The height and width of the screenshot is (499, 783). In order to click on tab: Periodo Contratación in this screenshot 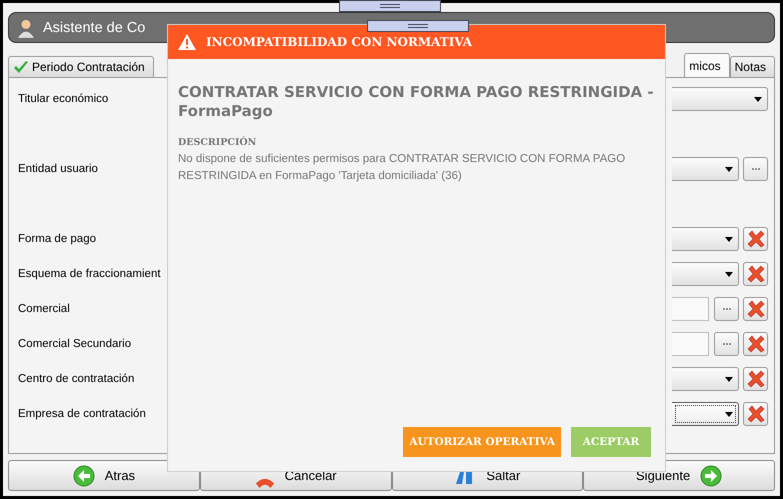, I will do `click(81, 66)`.